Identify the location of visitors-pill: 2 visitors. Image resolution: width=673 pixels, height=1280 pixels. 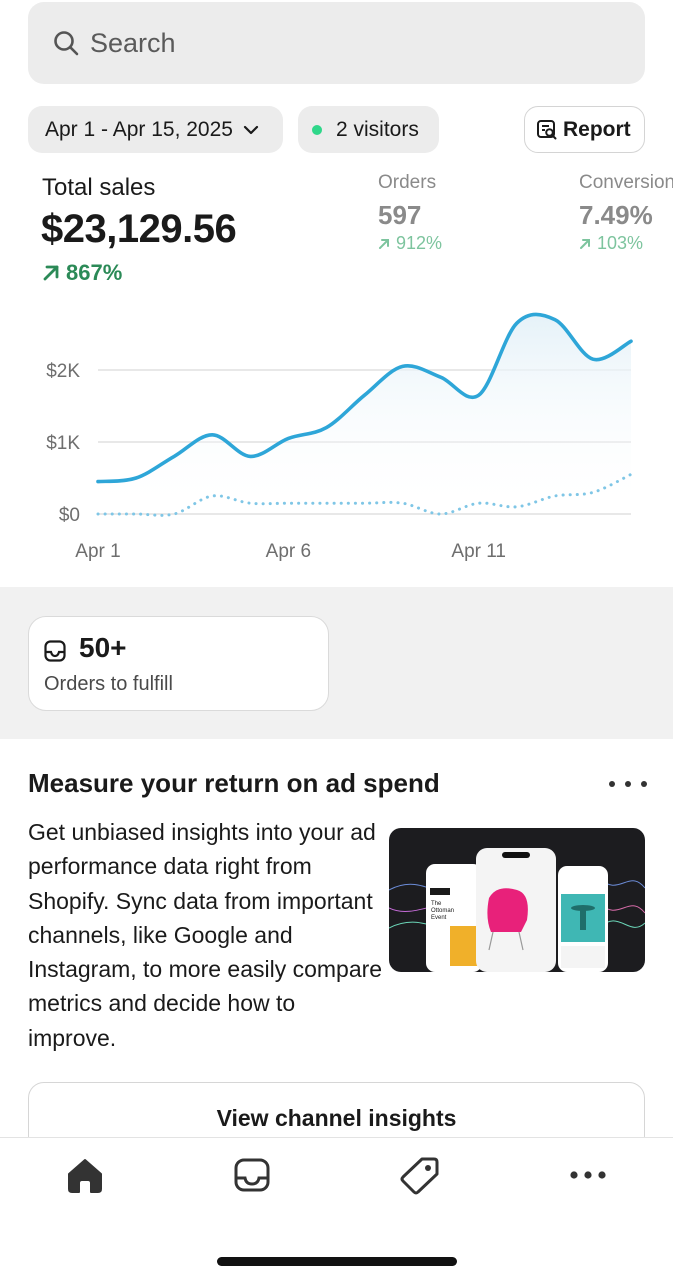
(368, 129).